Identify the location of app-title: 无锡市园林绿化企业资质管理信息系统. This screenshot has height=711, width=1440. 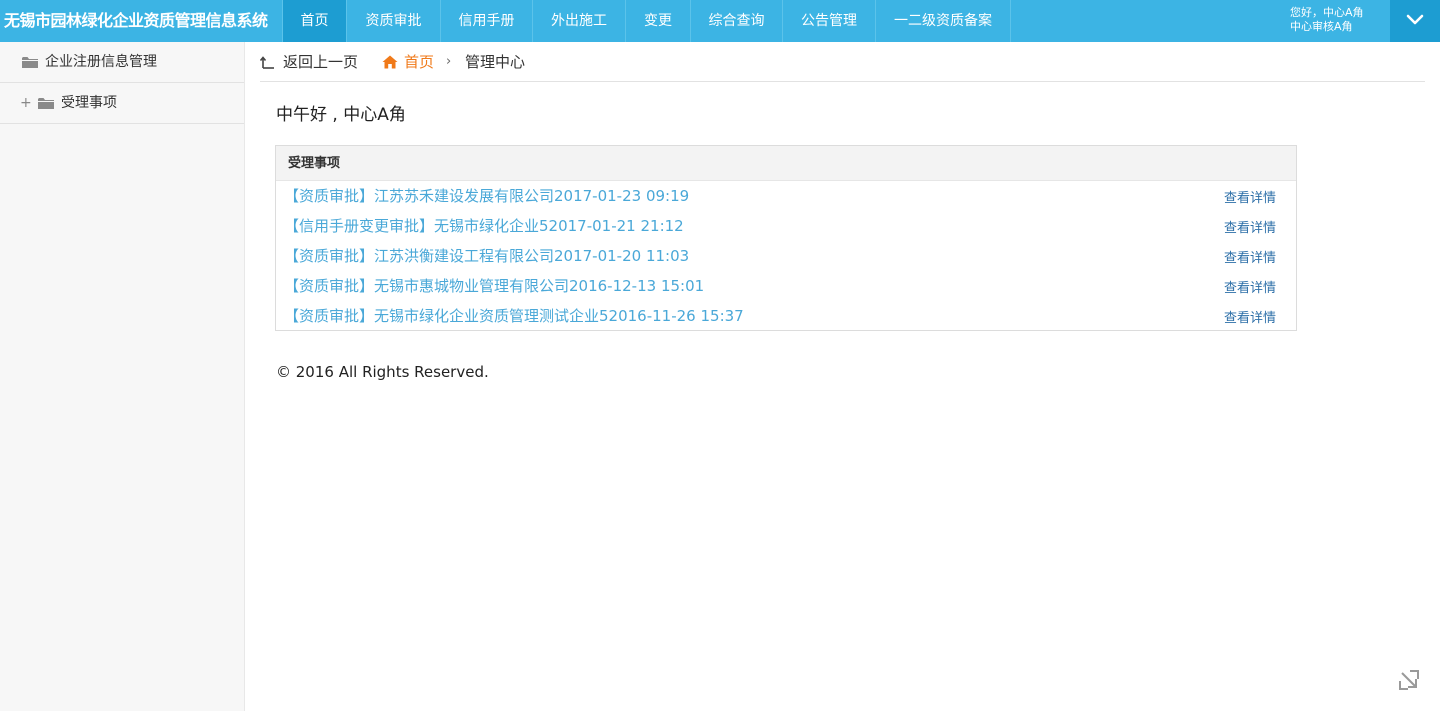
(136, 20).